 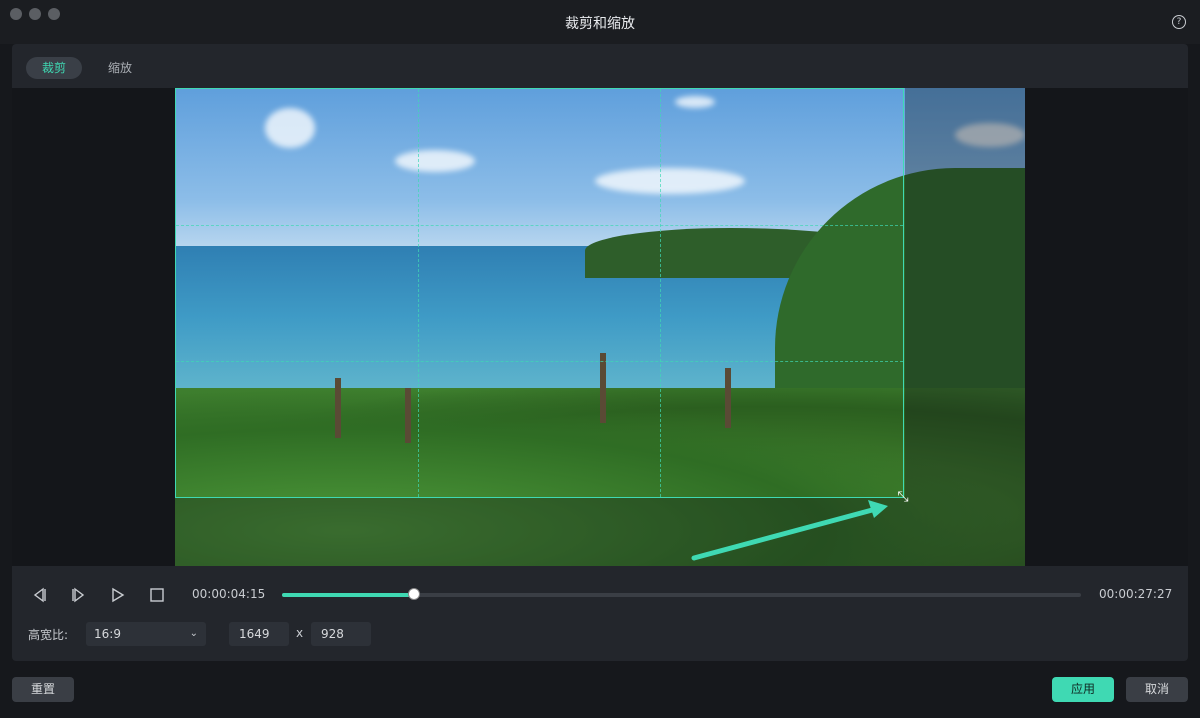 I want to click on timeline-slider, so click(x=681, y=594).